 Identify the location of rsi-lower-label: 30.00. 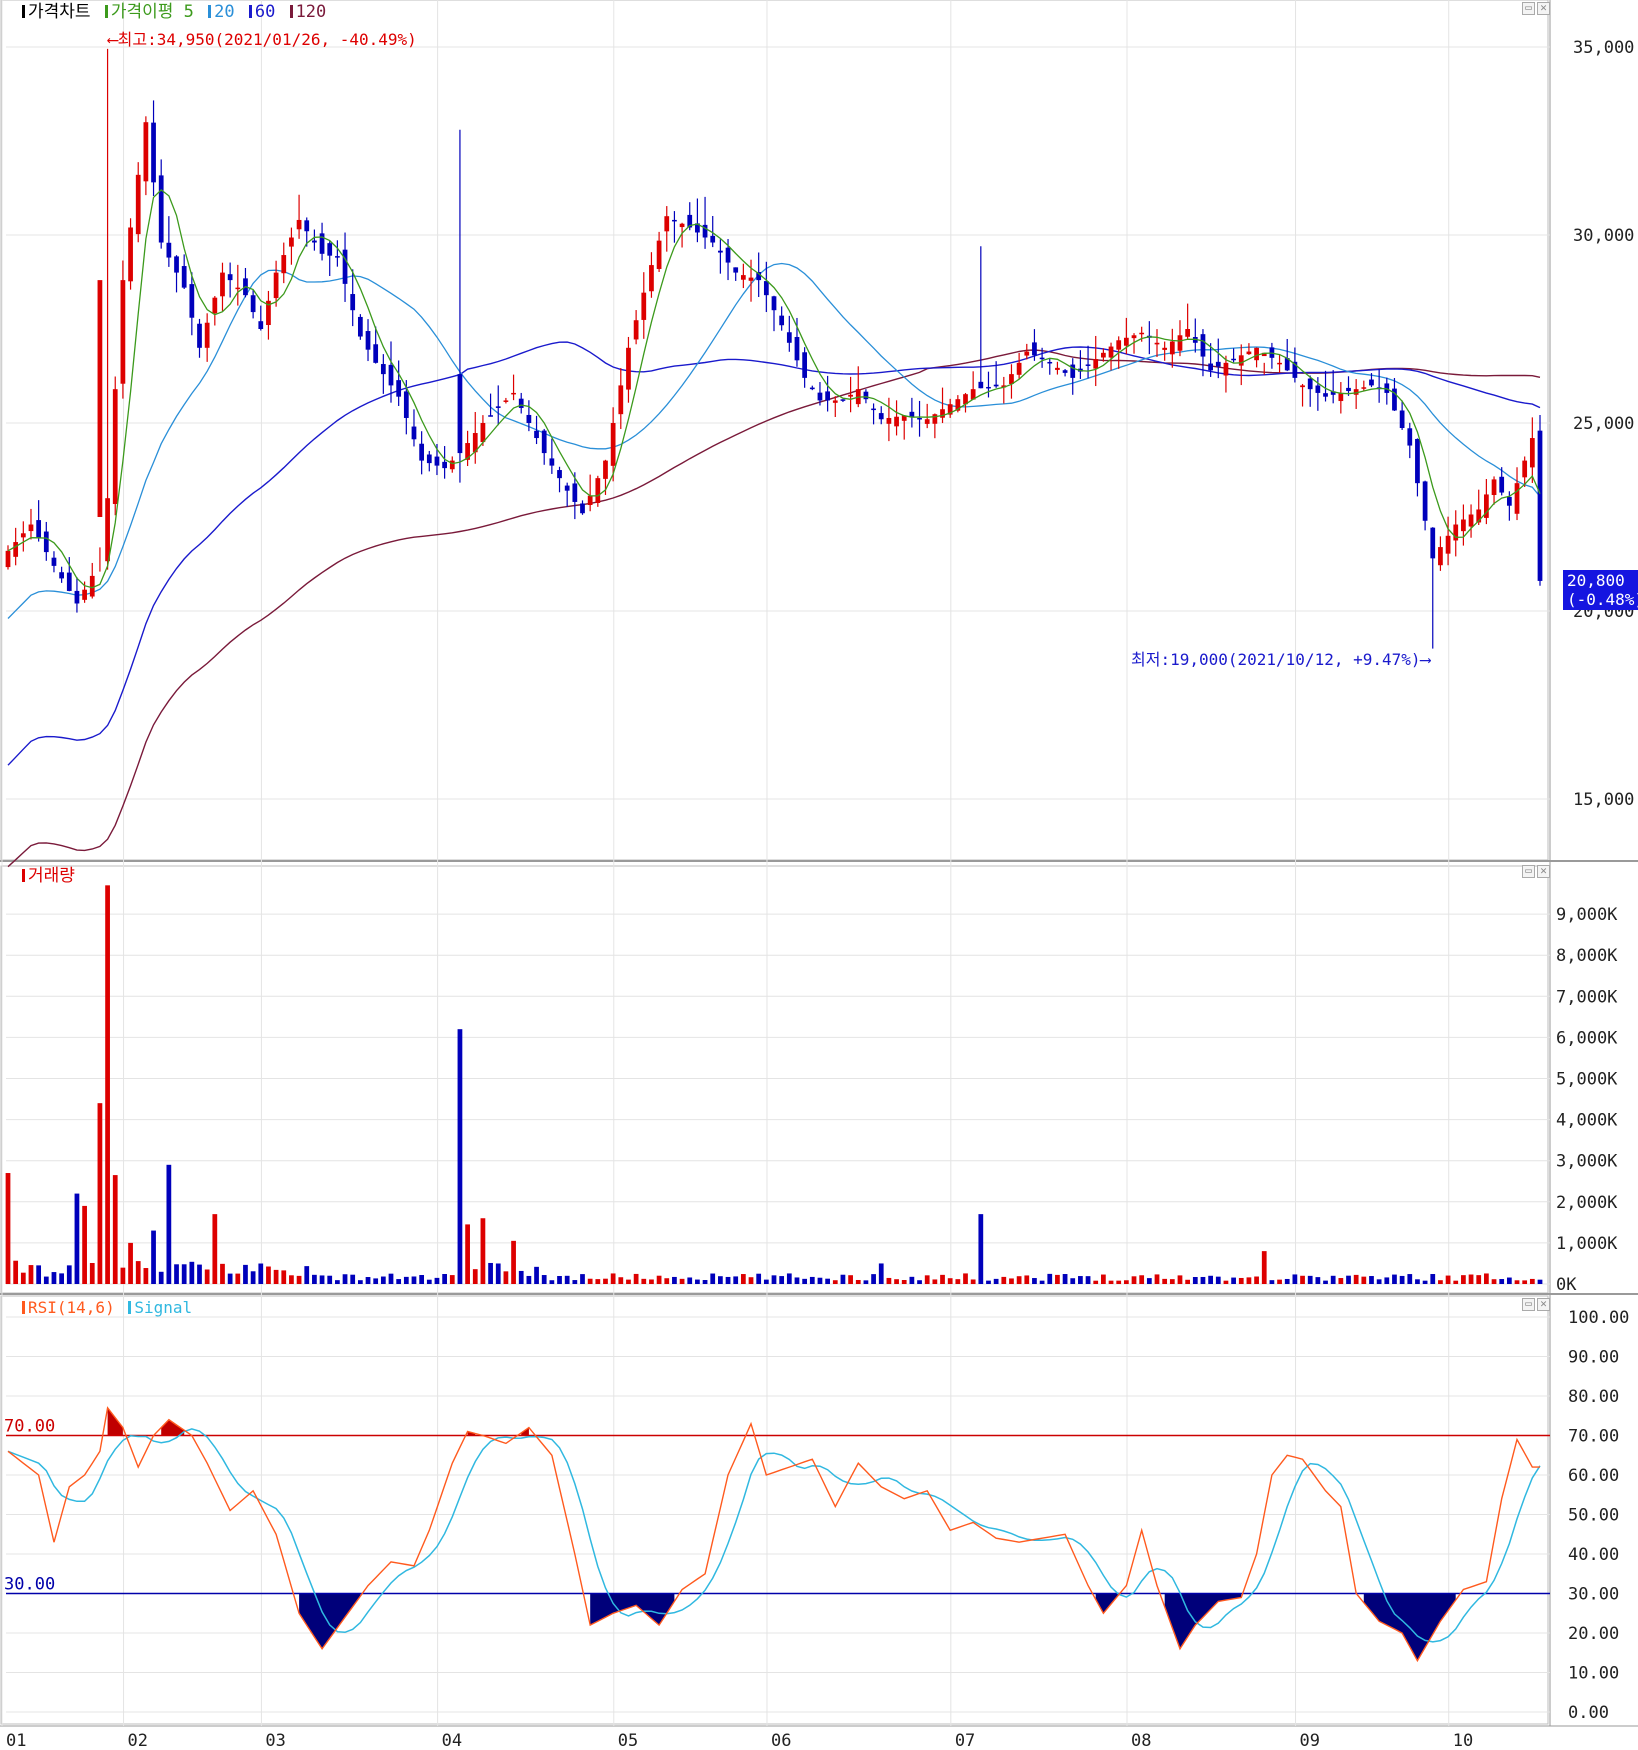
(29, 1585).